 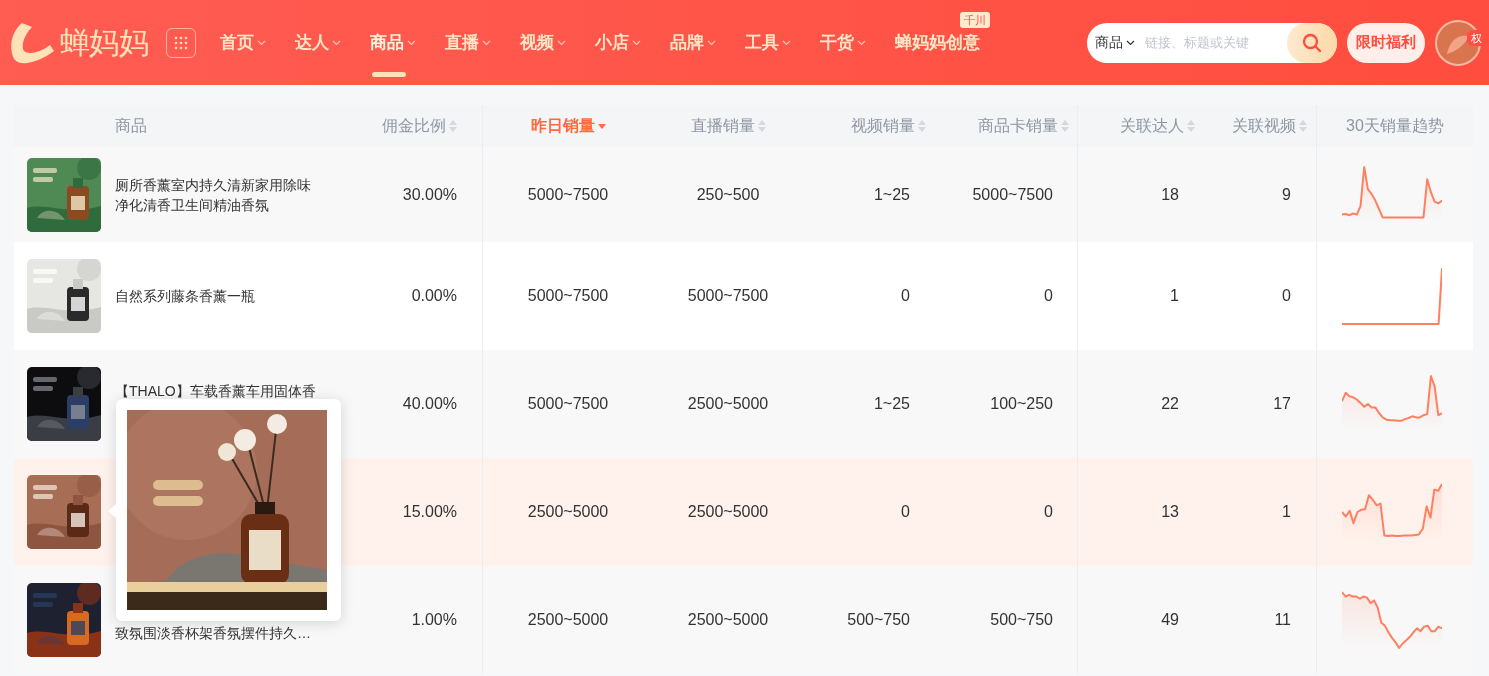 What do you see at coordinates (692, 42) in the screenshot?
I see `nav-tab: 品牌` at bounding box center [692, 42].